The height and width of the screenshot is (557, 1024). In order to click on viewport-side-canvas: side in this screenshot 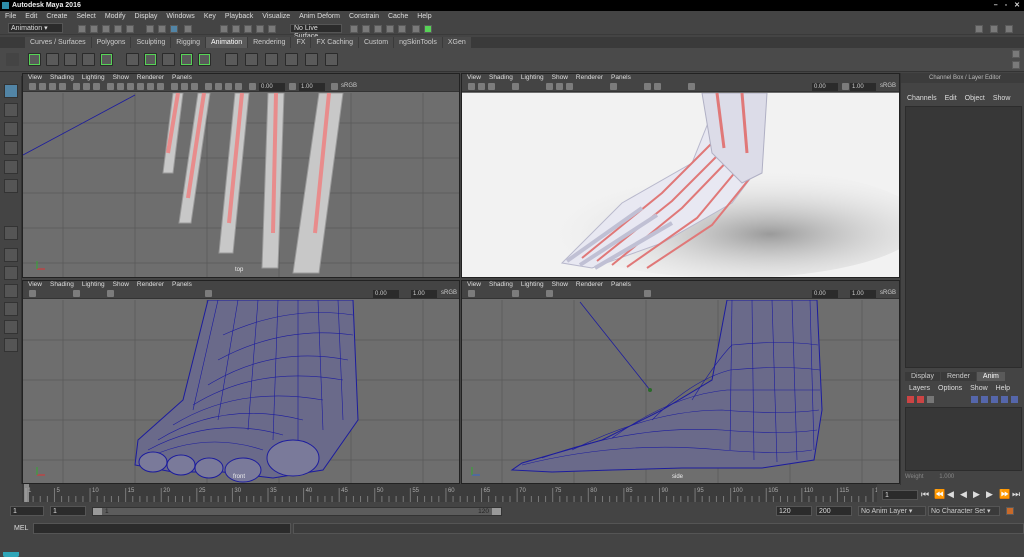, I will do `click(680, 391)`.